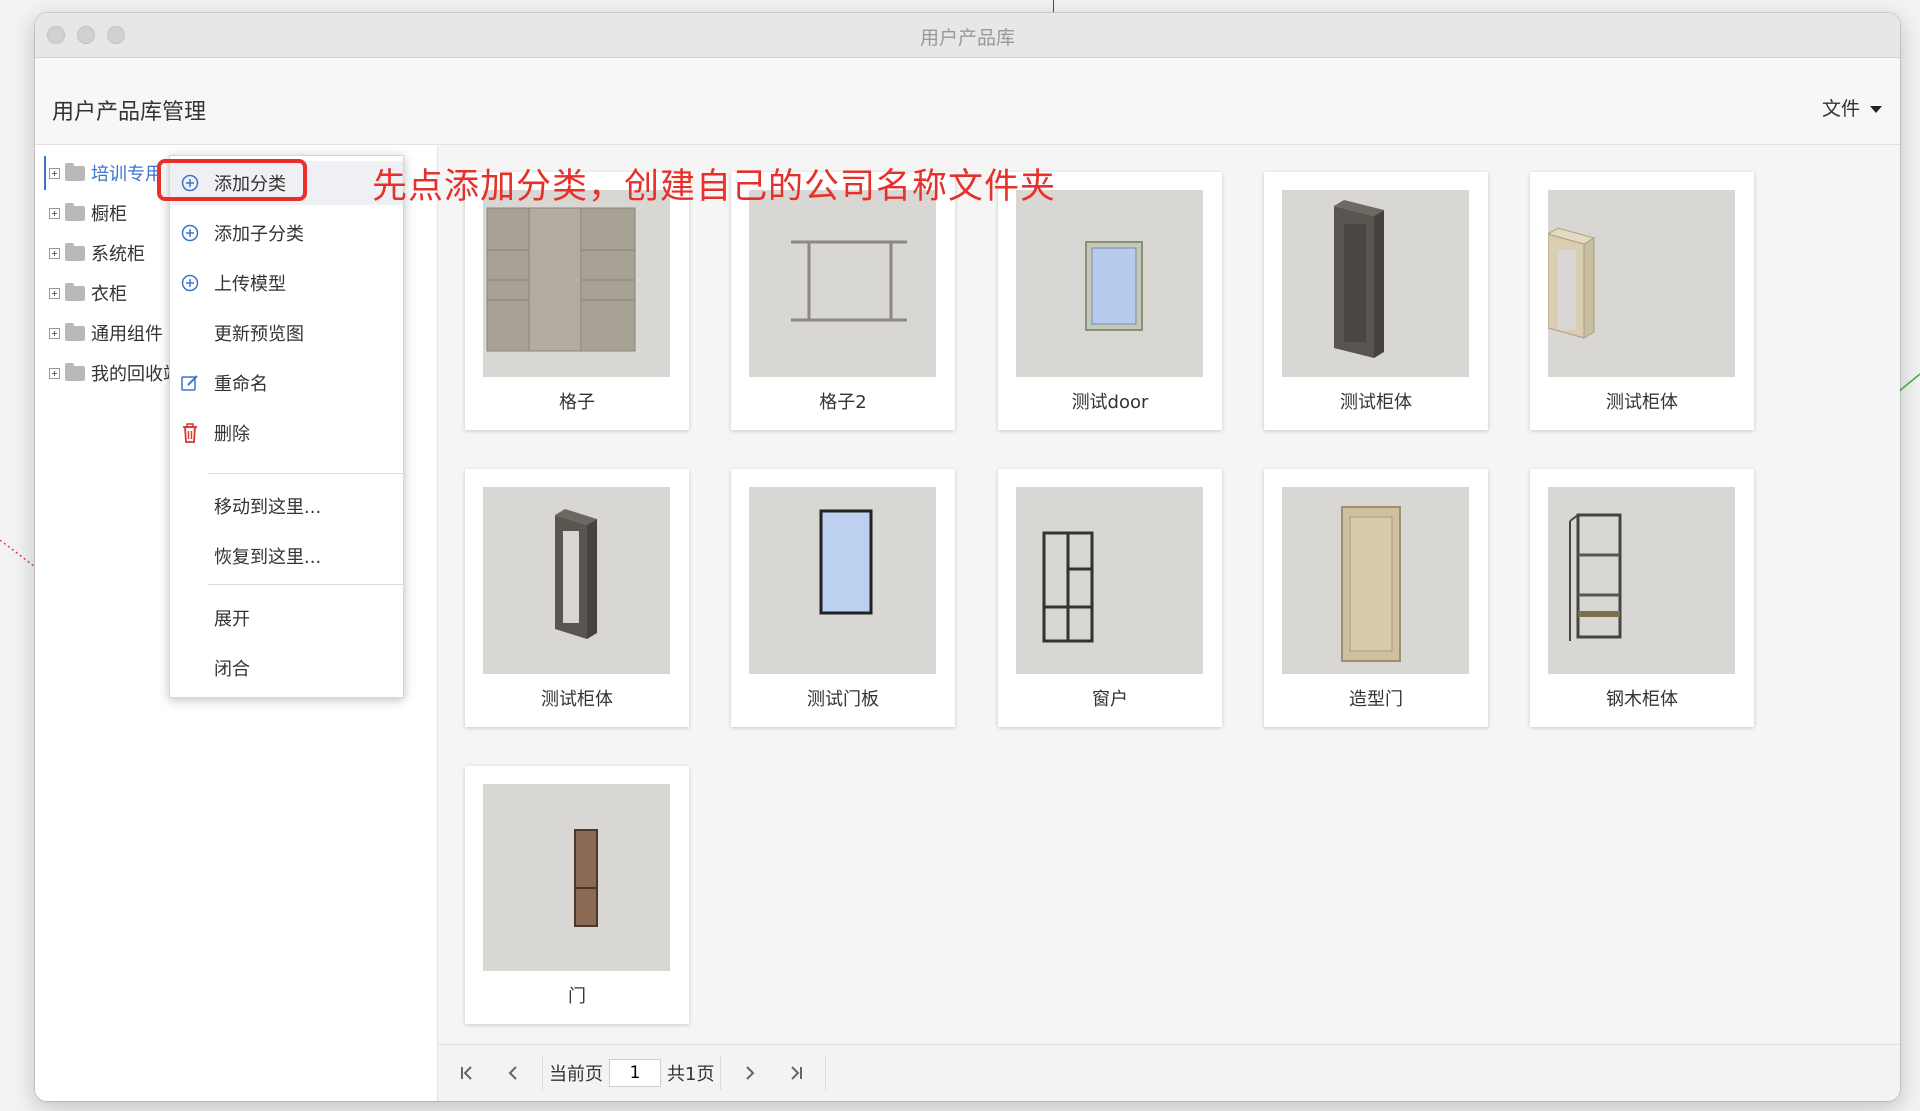 This screenshot has height=1111, width=1920. I want to click on product-card: 钢木柜体, so click(1642, 598).